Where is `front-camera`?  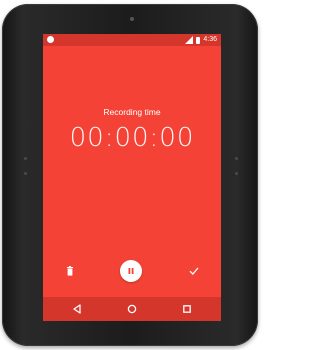 front-camera is located at coordinates (132, 19).